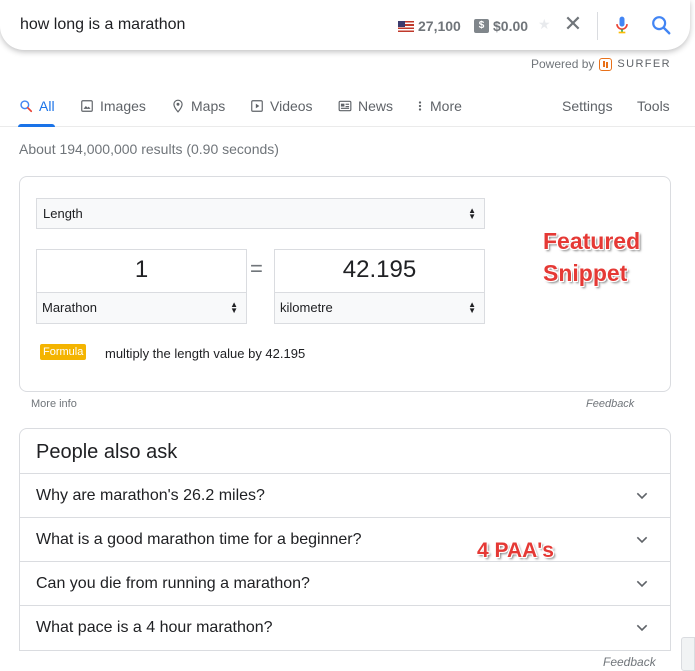 The height and width of the screenshot is (671, 695). I want to click on surfer-powered-by: Powered by SURFER, so click(601, 64).